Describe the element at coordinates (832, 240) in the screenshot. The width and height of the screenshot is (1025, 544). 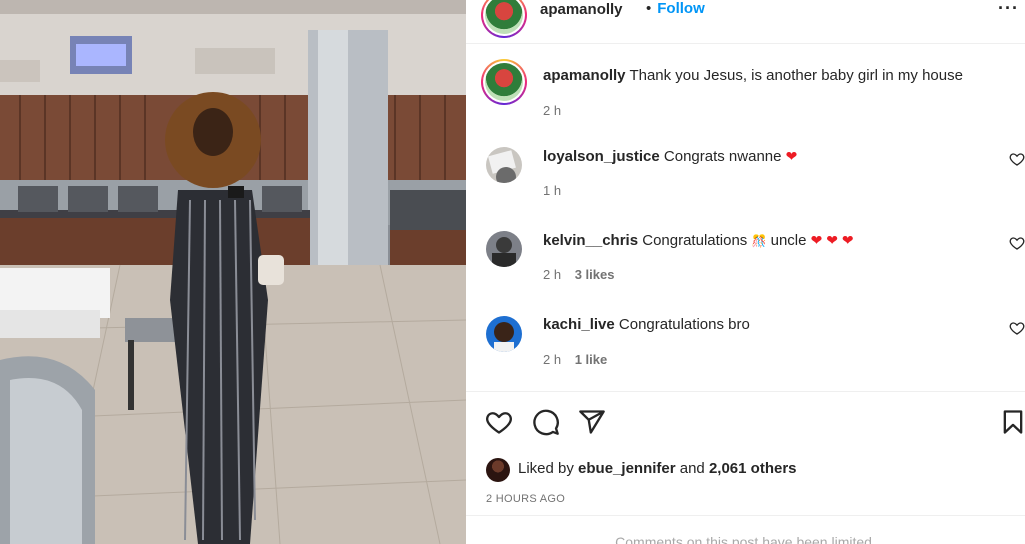
I see `hearts-emoji: ❤ ❤ ❤` at that location.